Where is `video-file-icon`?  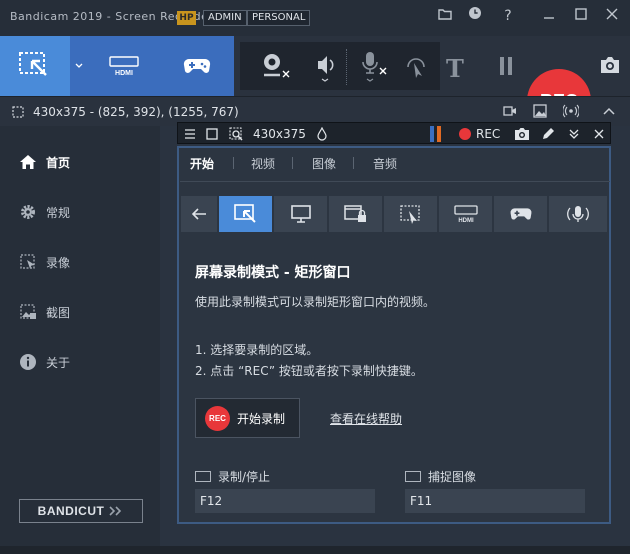 video-file-icon is located at coordinates (510, 112).